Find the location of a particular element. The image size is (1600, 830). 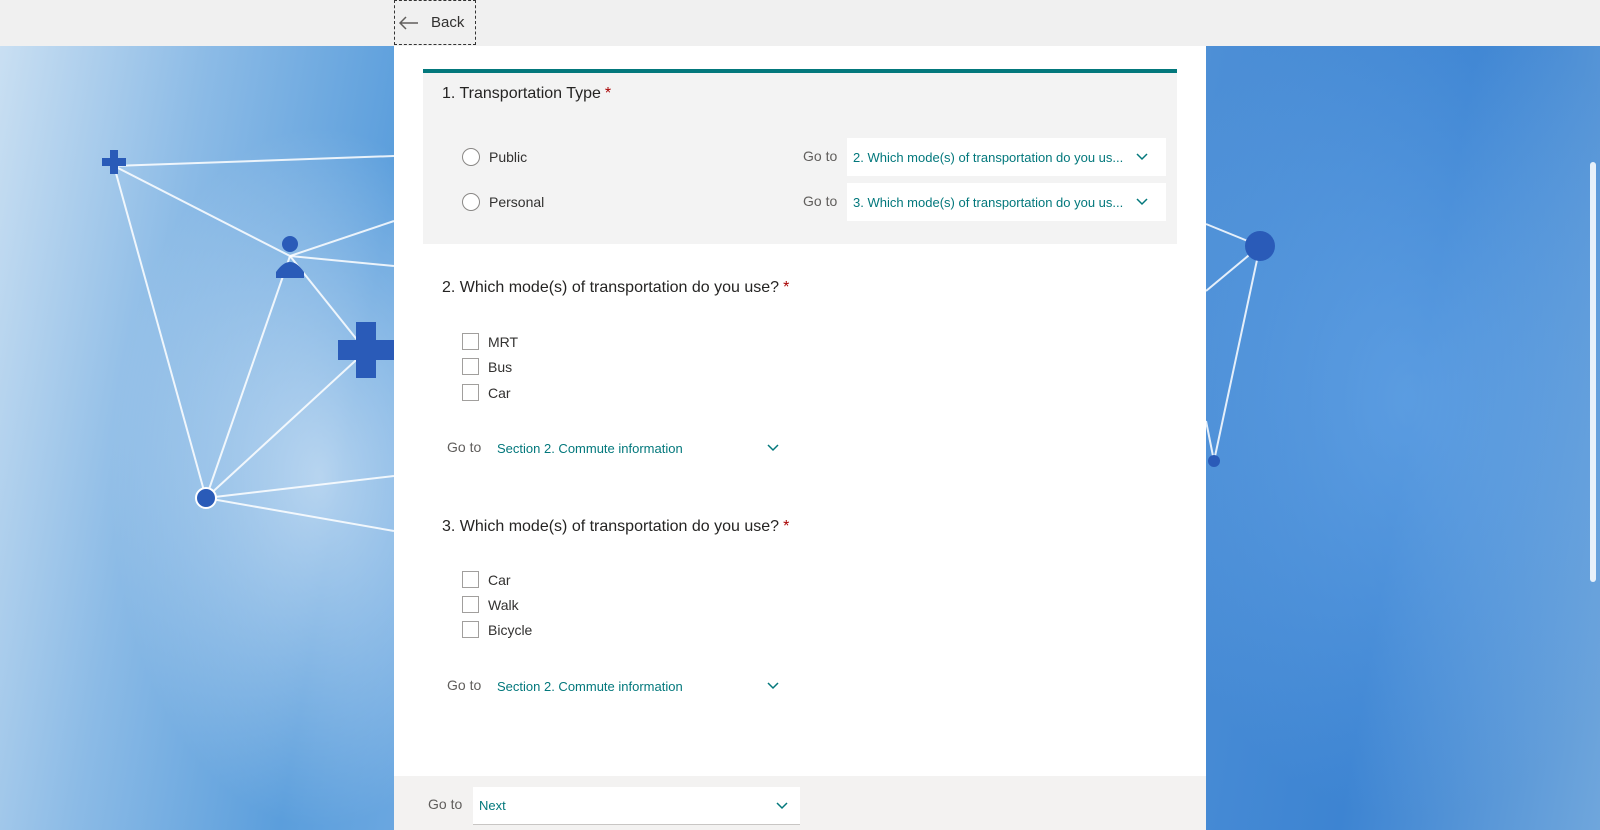

option-label: Bicycle is located at coordinates (510, 629).